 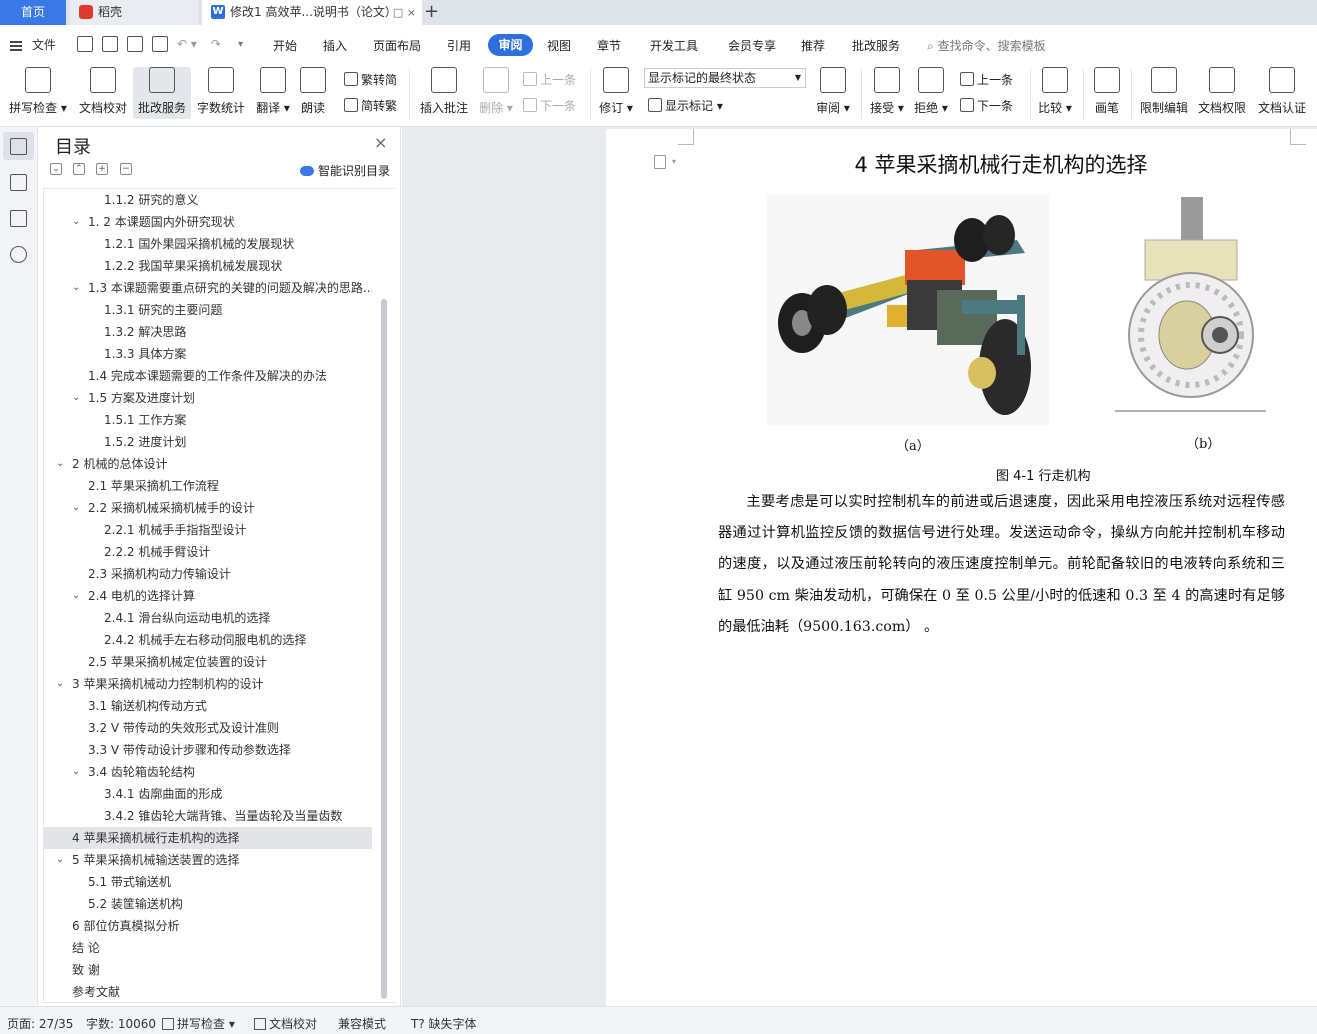 What do you see at coordinates (380, 142) in the screenshot?
I see `close-icon: ×` at bounding box center [380, 142].